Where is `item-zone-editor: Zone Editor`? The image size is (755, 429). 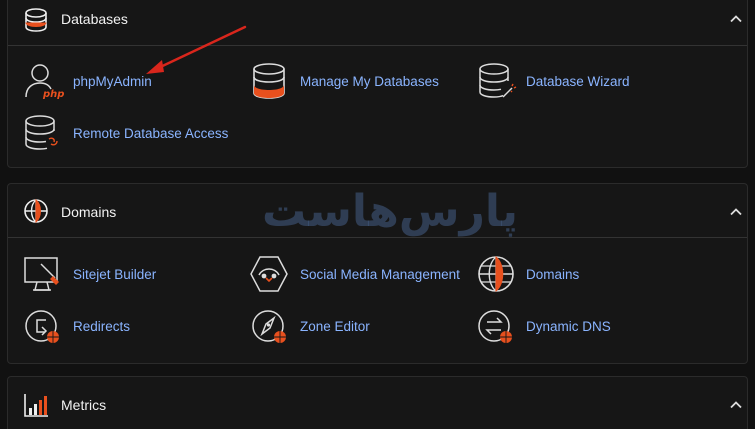 item-zone-editor: Zone Editor is located at coordinates (365, 328).